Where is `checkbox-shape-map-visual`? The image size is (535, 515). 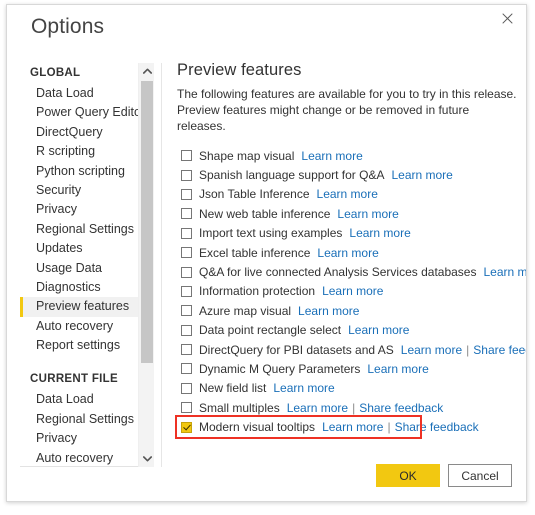 checkbox-shape-map-visual is located at coordinates (186, 156).